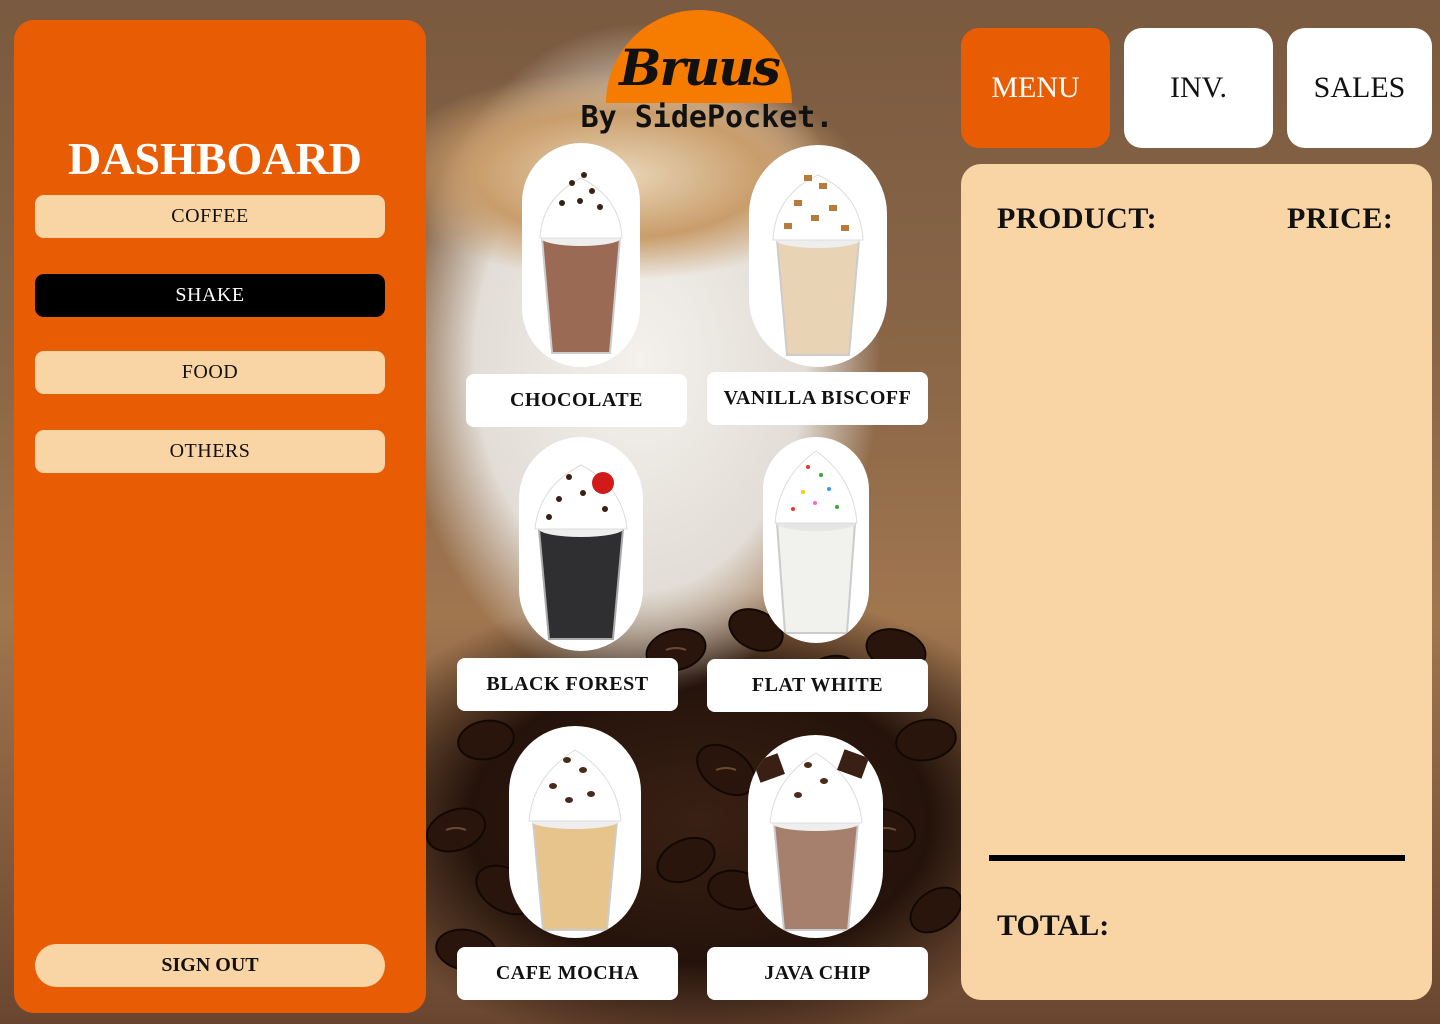 The height and width of the screenshot is (1024, 1440). What do you see at coordinates (575, 840) in the screenshot?
I see `cafe-mocha-shake-icon` at bounding box center [575, 840].